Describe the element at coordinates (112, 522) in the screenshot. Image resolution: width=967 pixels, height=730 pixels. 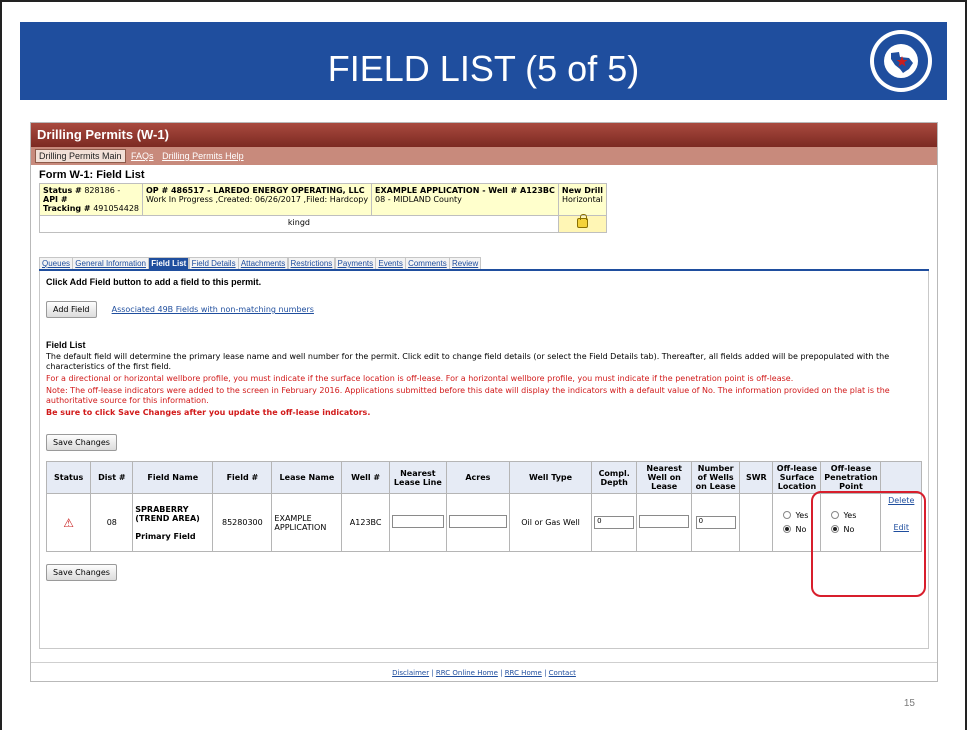
I see `dist-cell: 08` at that location.